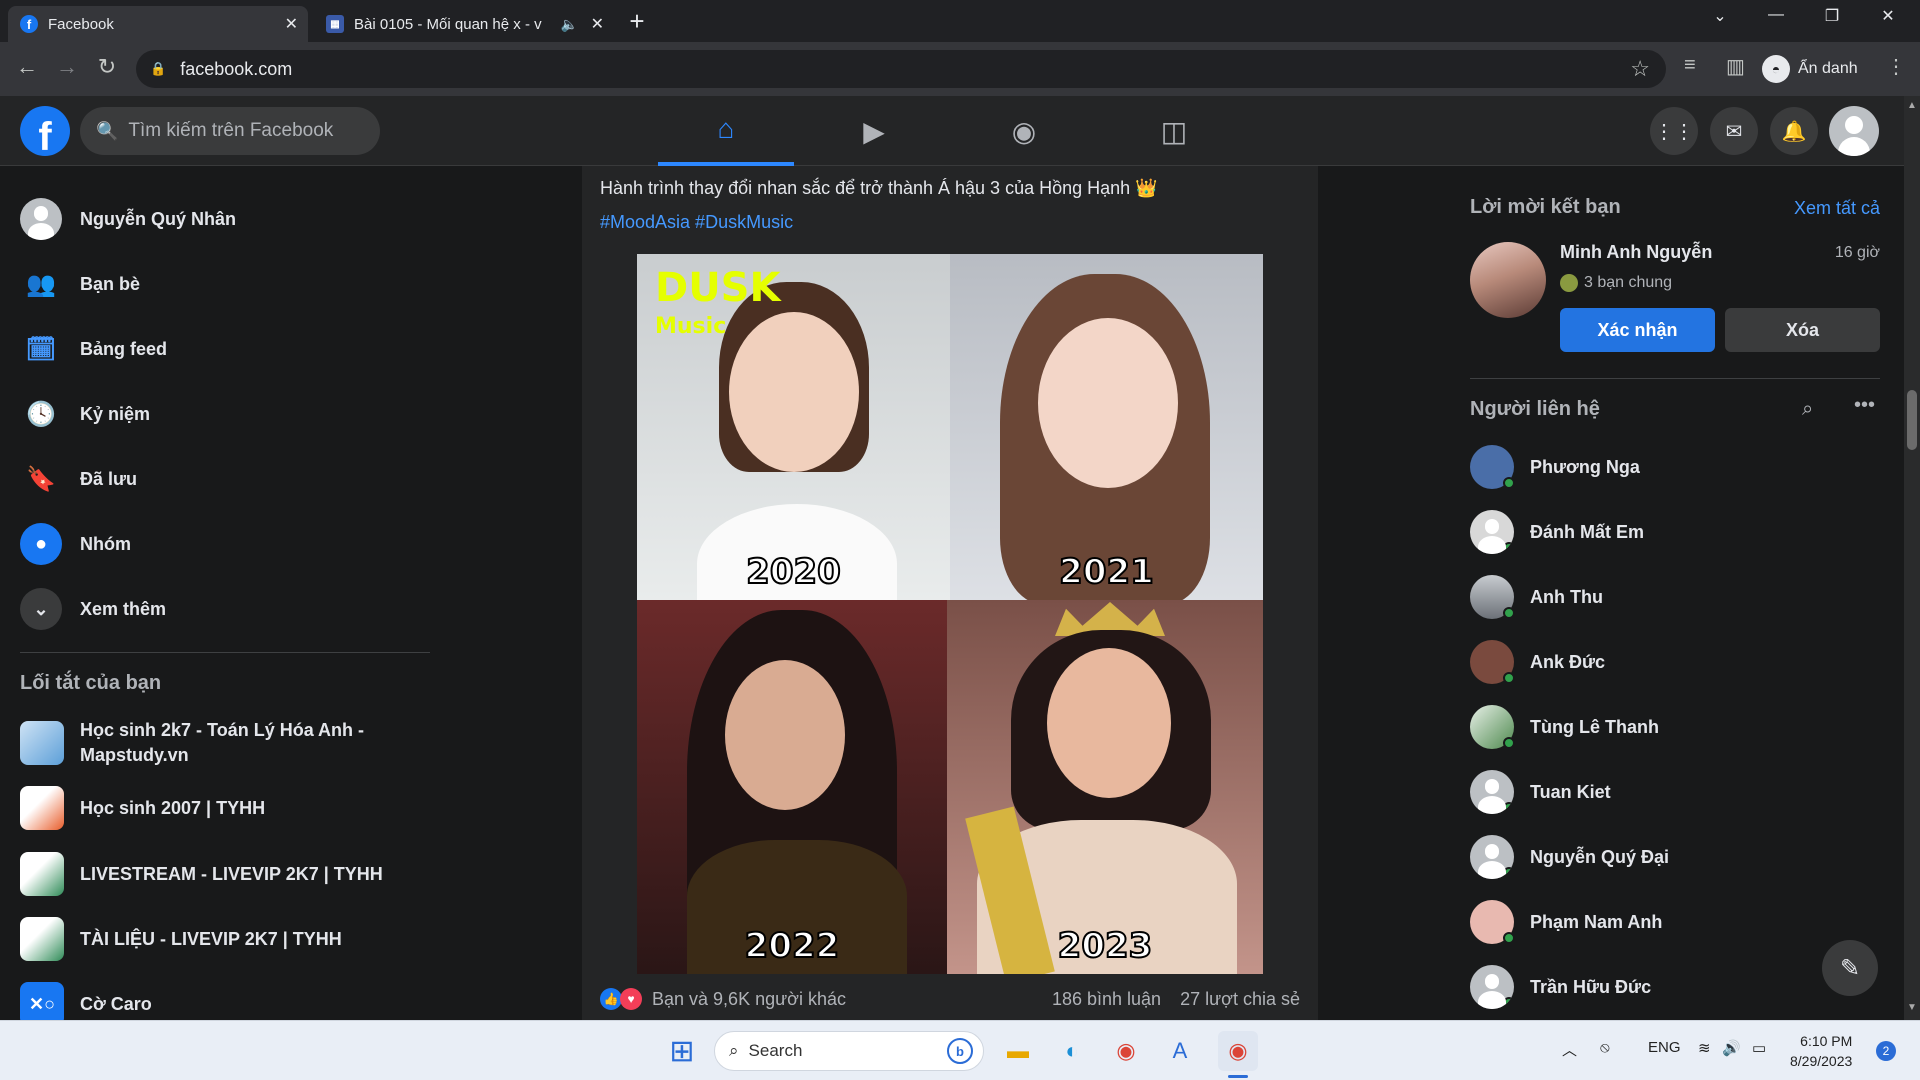  I want to click on contact-item: Tuan Kiet, so click(1540, 792).